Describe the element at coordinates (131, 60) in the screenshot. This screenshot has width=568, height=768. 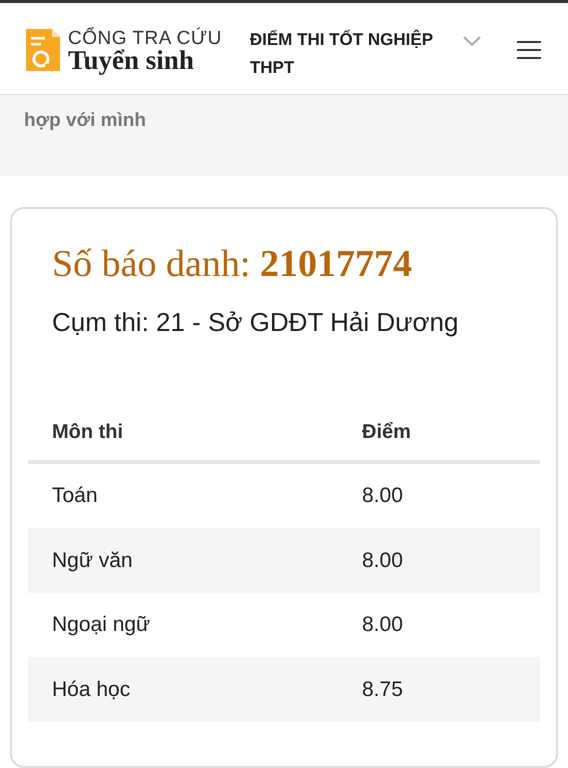
I see `logo-title: Tuyển sinh` at that location.